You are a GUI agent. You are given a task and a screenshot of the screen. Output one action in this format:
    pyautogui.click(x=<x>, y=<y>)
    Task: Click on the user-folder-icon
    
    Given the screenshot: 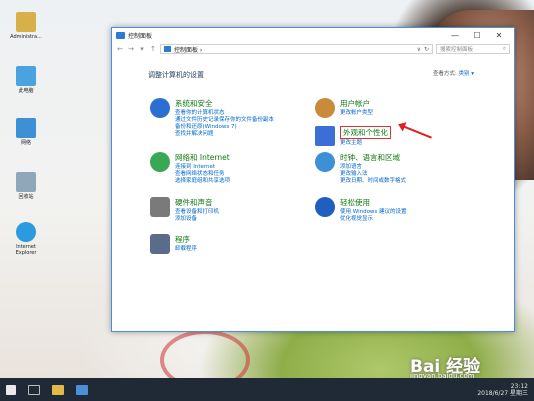 What is the action you would take?
    pyautogui.click(x=26, y=22)
    